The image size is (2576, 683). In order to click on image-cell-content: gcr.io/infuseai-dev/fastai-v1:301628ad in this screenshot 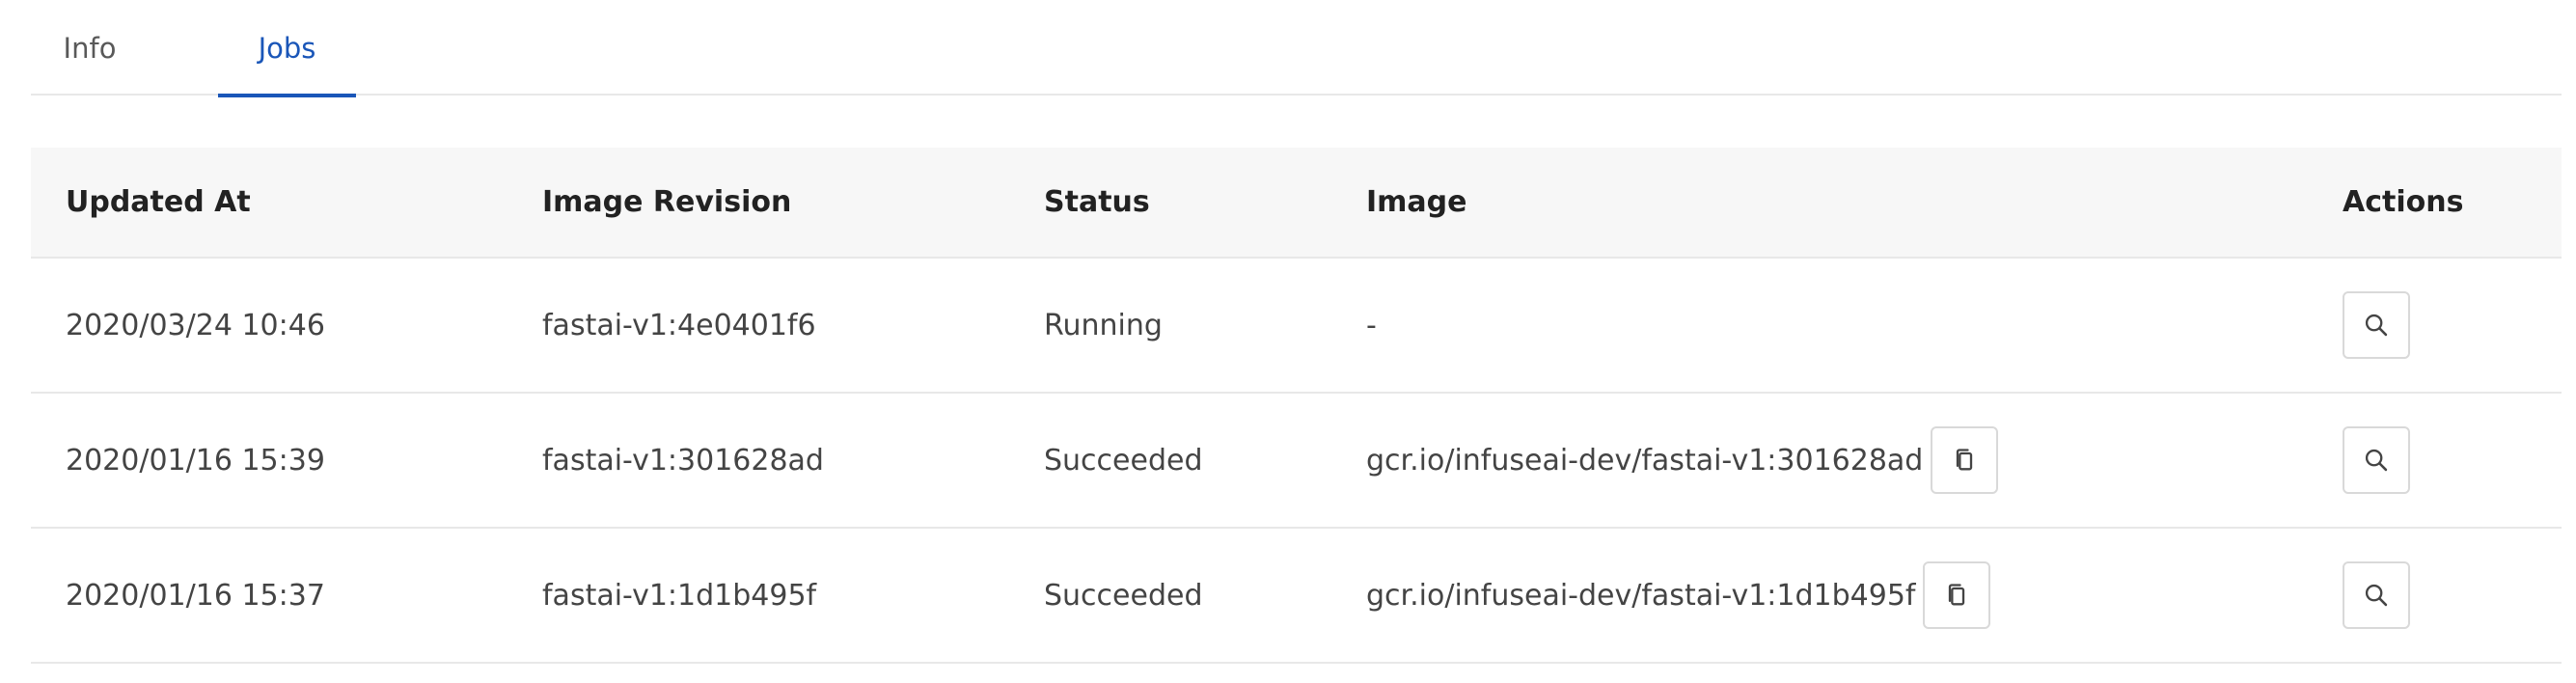, I will do `click(1837, 460)`.